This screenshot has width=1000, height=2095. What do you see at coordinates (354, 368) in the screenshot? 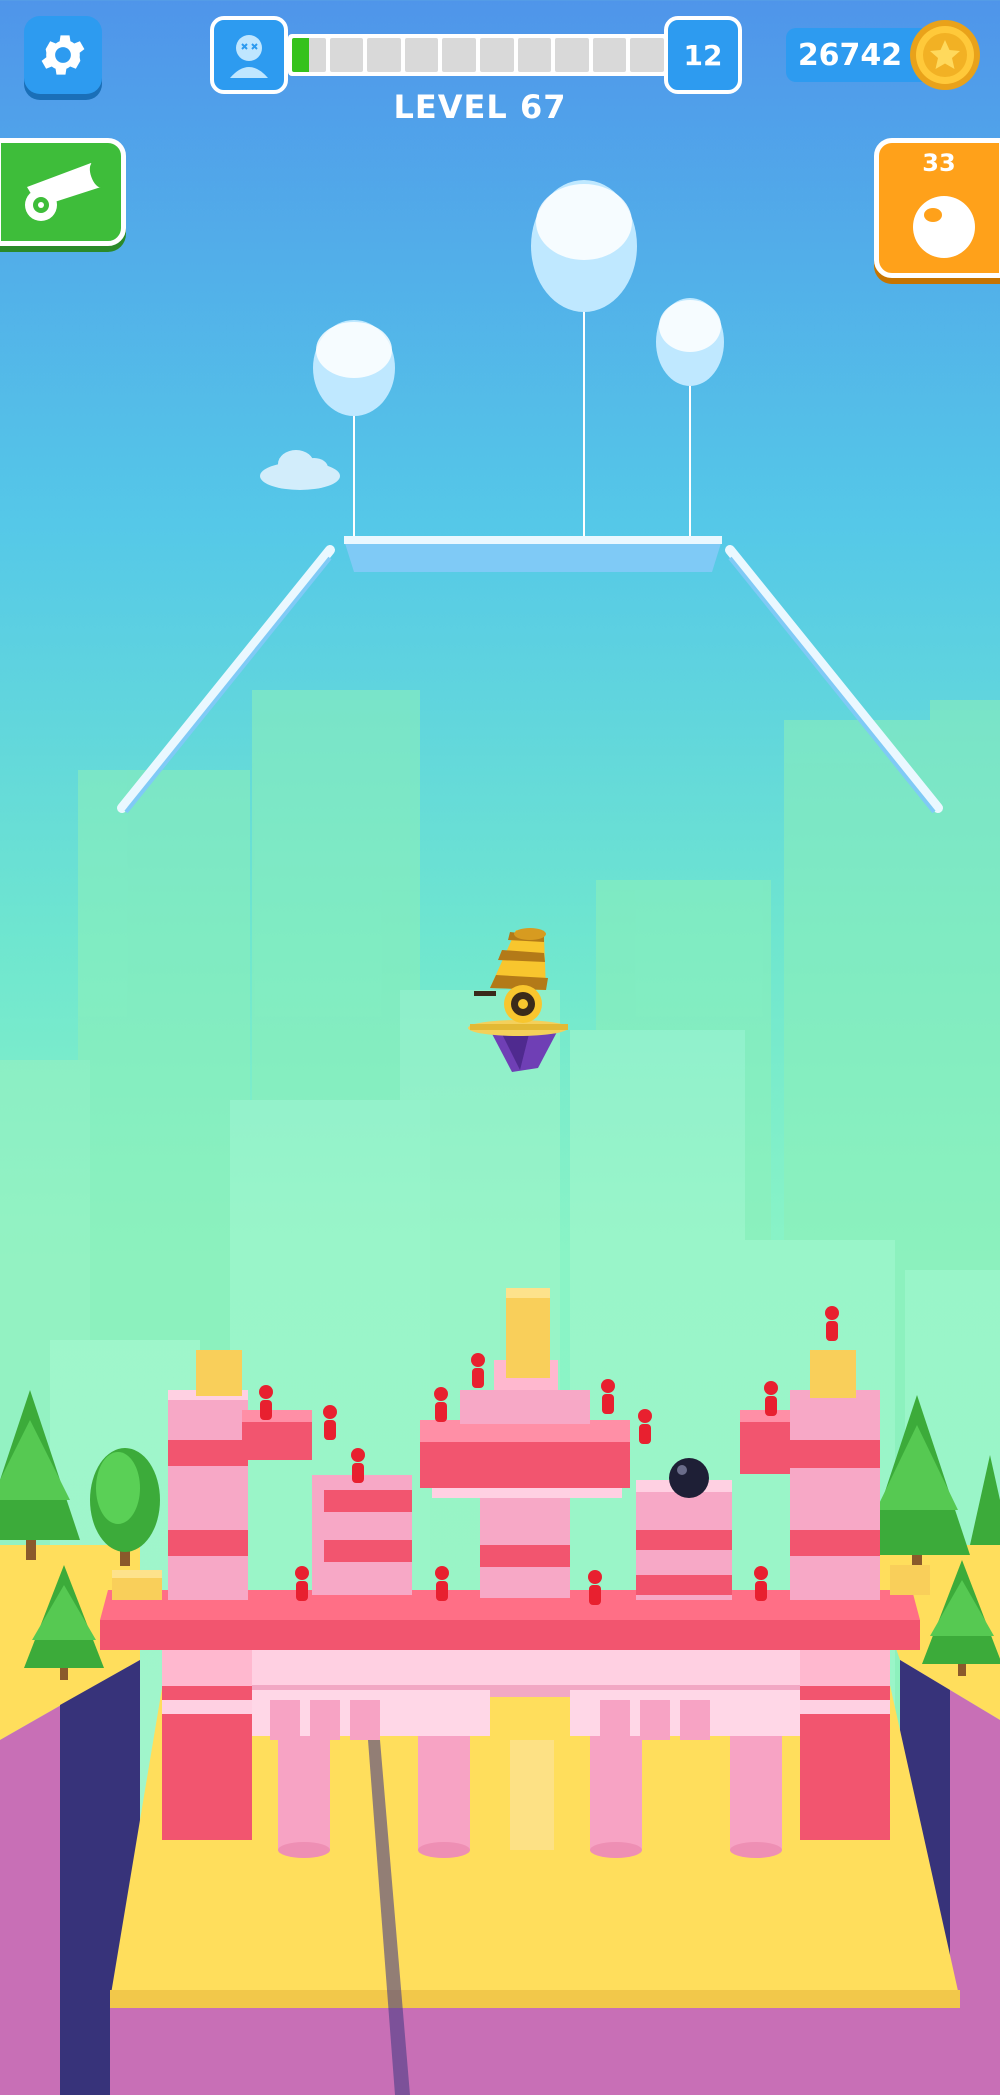
I see `balloon-left` at bounding box center [354, 368].